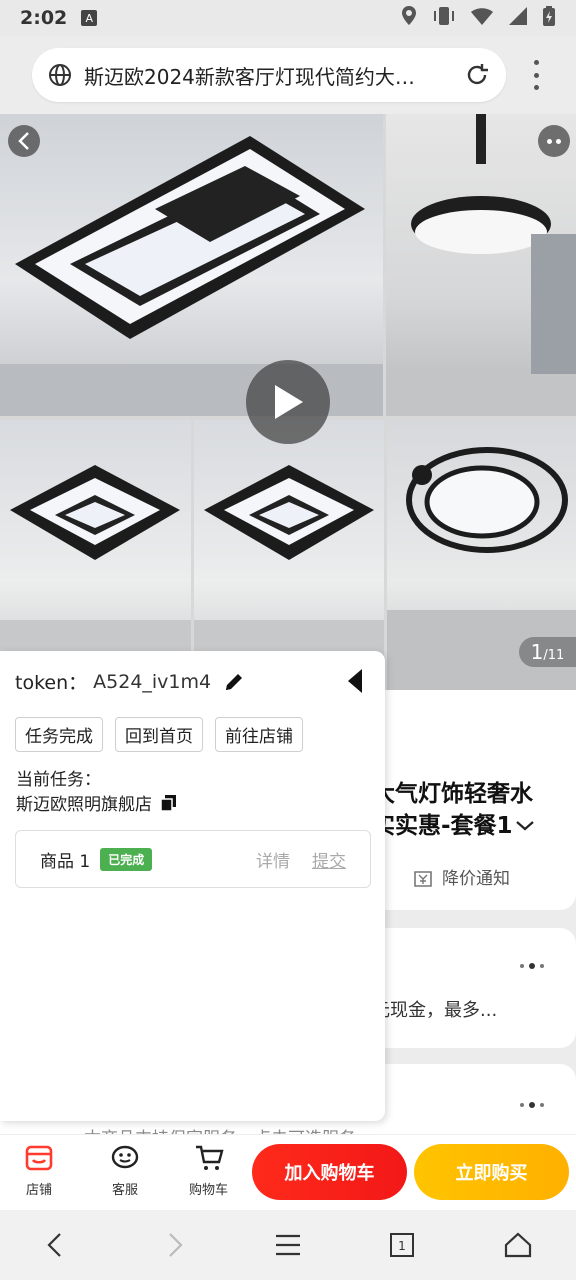  I want to click on location-icon, so click(409, 18).